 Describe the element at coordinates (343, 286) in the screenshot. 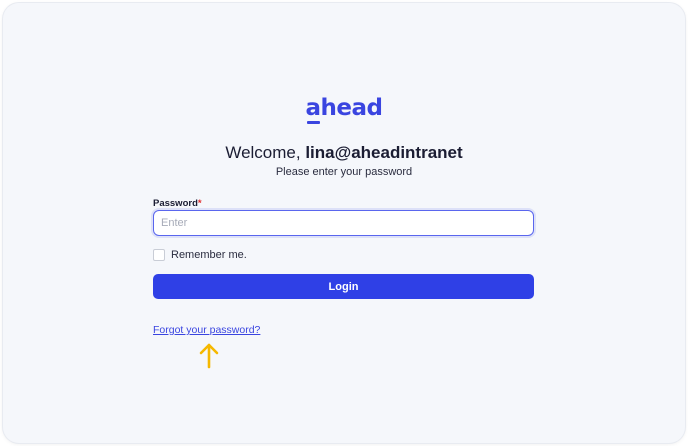

I see `login-button: Login` at that location.